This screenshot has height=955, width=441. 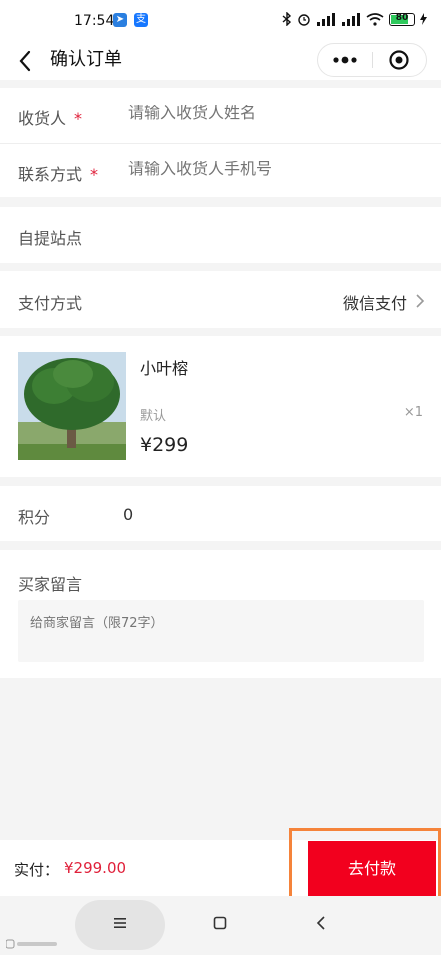 What do you see at coordinates (374, 303) in the screenshot?
I see `payment-method-value: 微信支付` at bounding box center [374, 303].